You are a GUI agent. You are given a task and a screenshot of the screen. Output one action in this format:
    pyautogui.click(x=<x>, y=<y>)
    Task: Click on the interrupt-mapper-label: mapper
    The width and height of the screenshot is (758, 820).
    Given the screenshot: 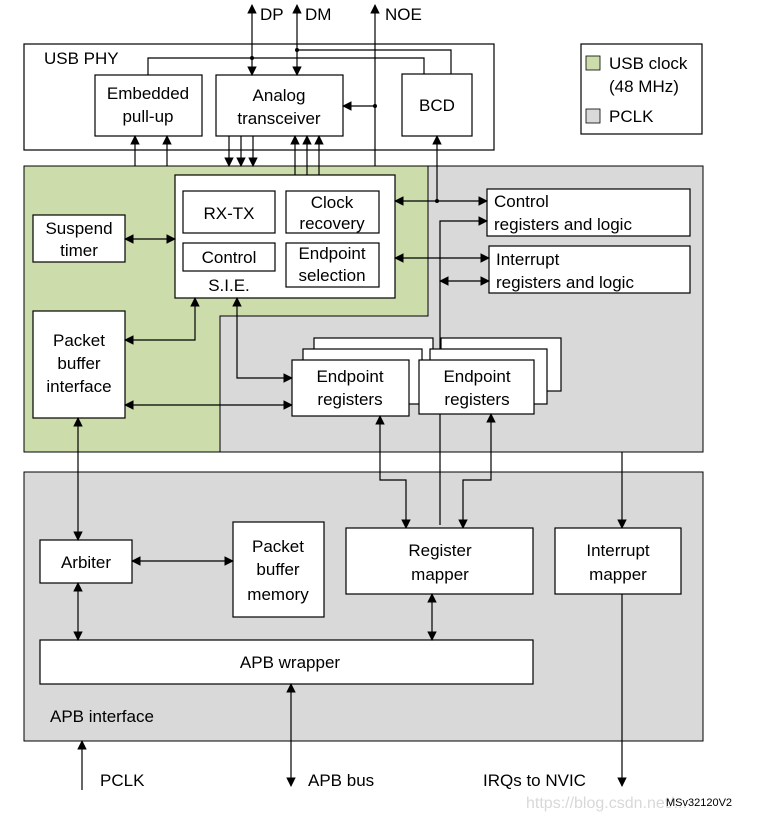 What is the action you would take?
    pyautogui.click(x=618, y=574)
    